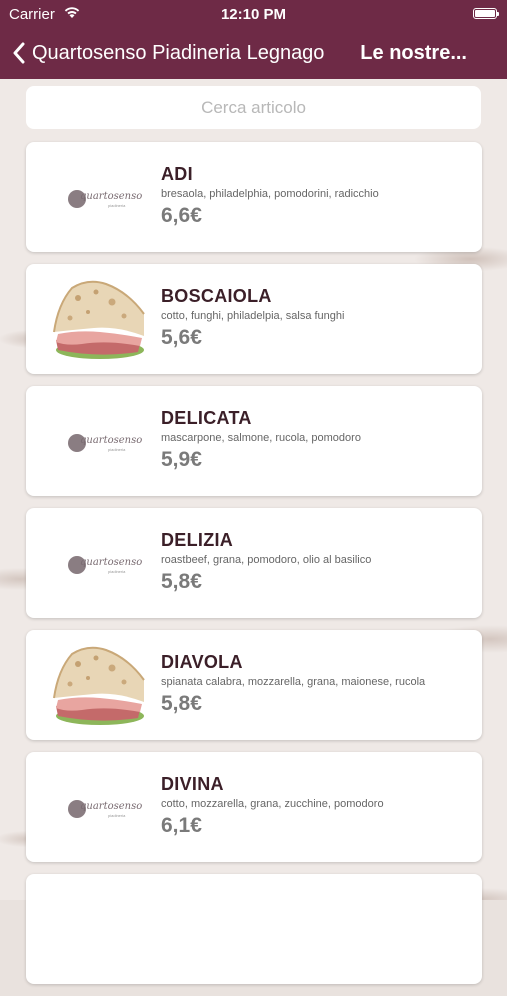 This screenshot has width=507, height=996. I want to click on item-name: DIVINA, so click(192, 784).